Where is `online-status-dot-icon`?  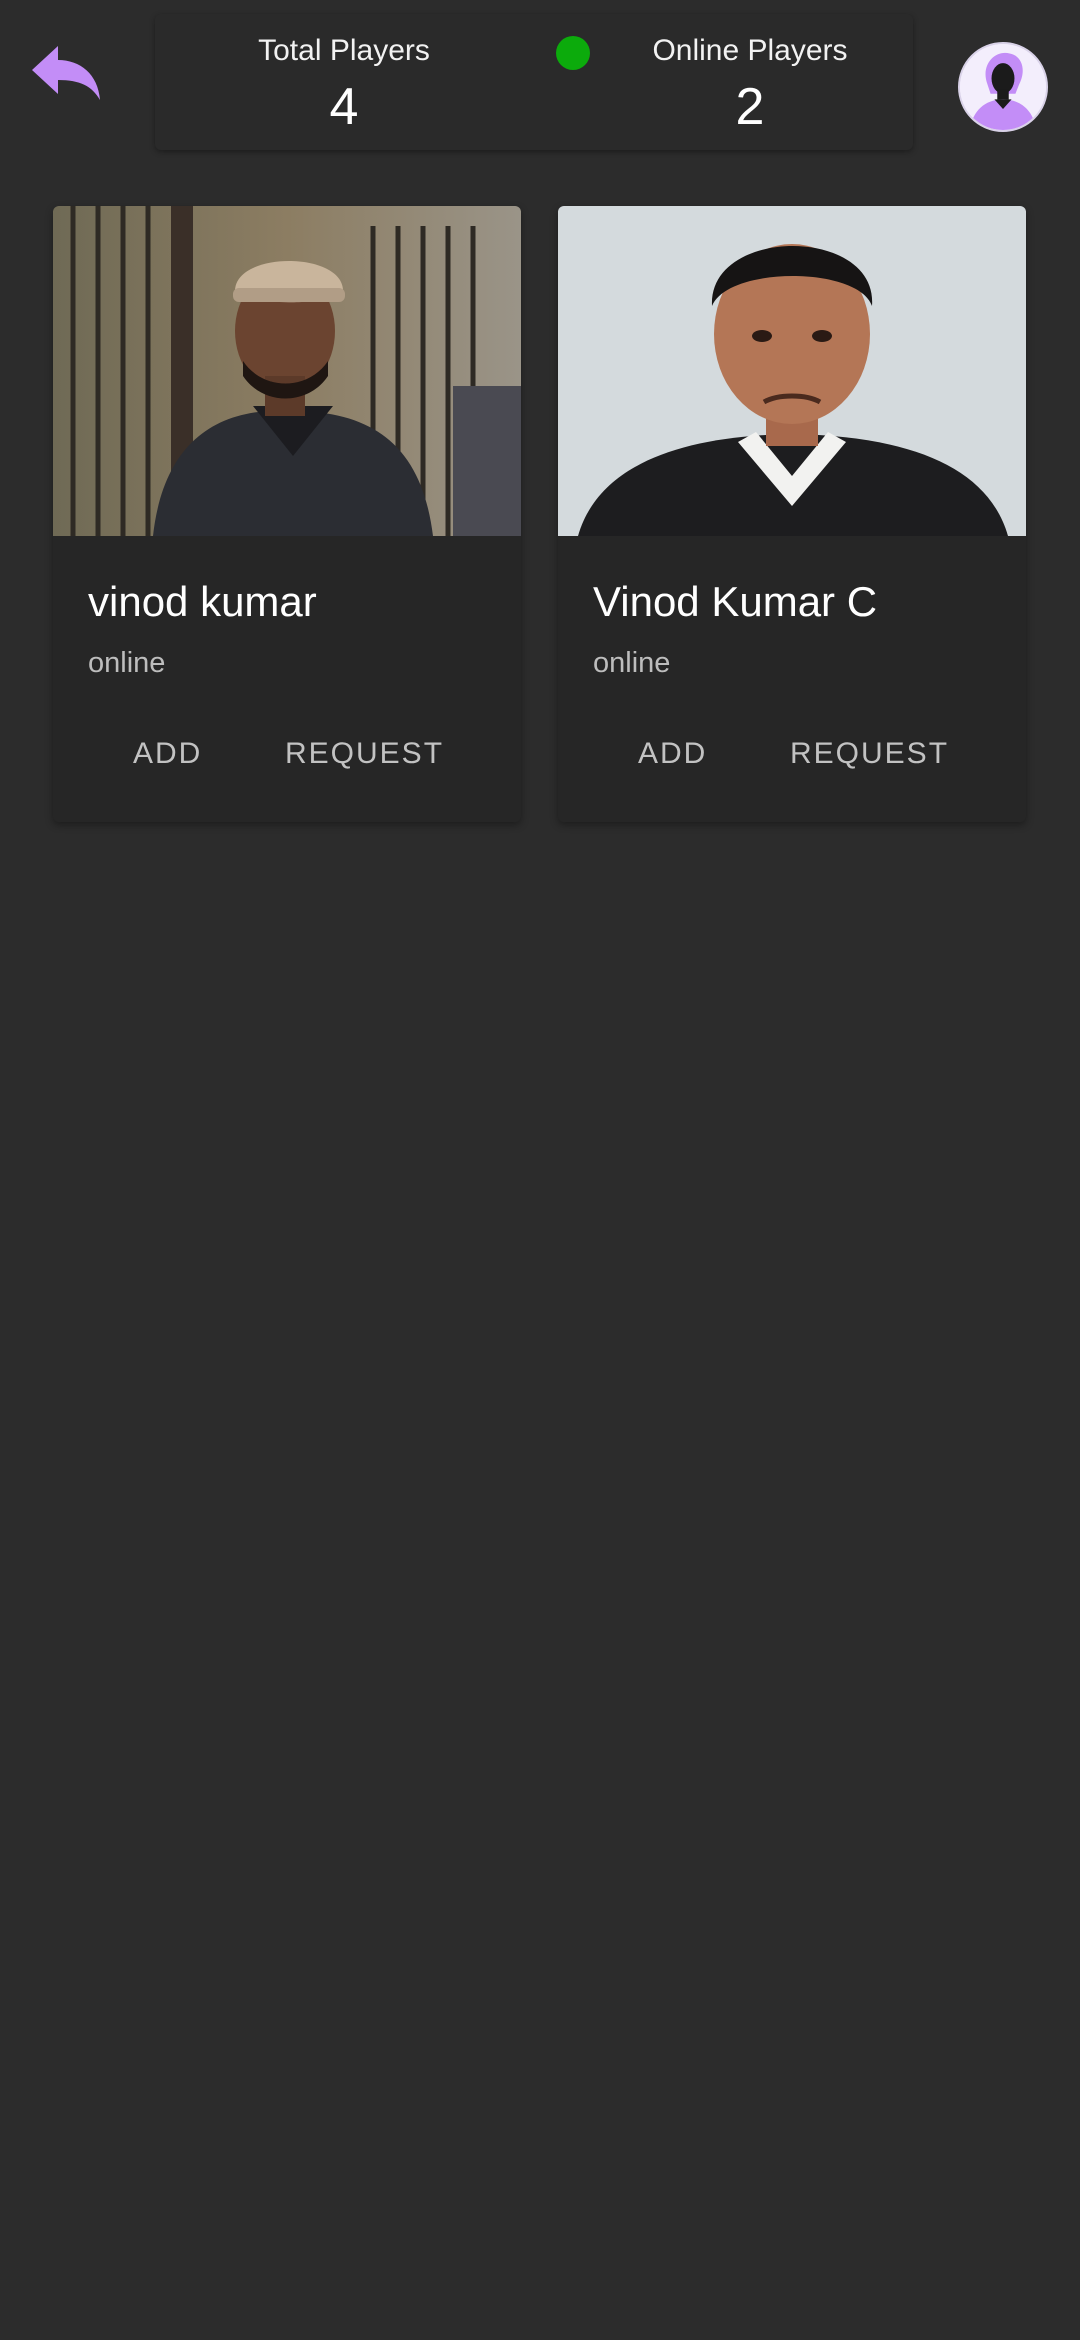 online-status-dot-icon is located at coordinates (573, 53).